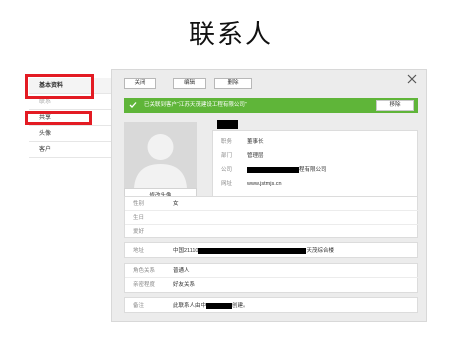 This screenshot has width=462, height=350. I want to click on detail-row-gender: 性别 女, so click(272, 204).